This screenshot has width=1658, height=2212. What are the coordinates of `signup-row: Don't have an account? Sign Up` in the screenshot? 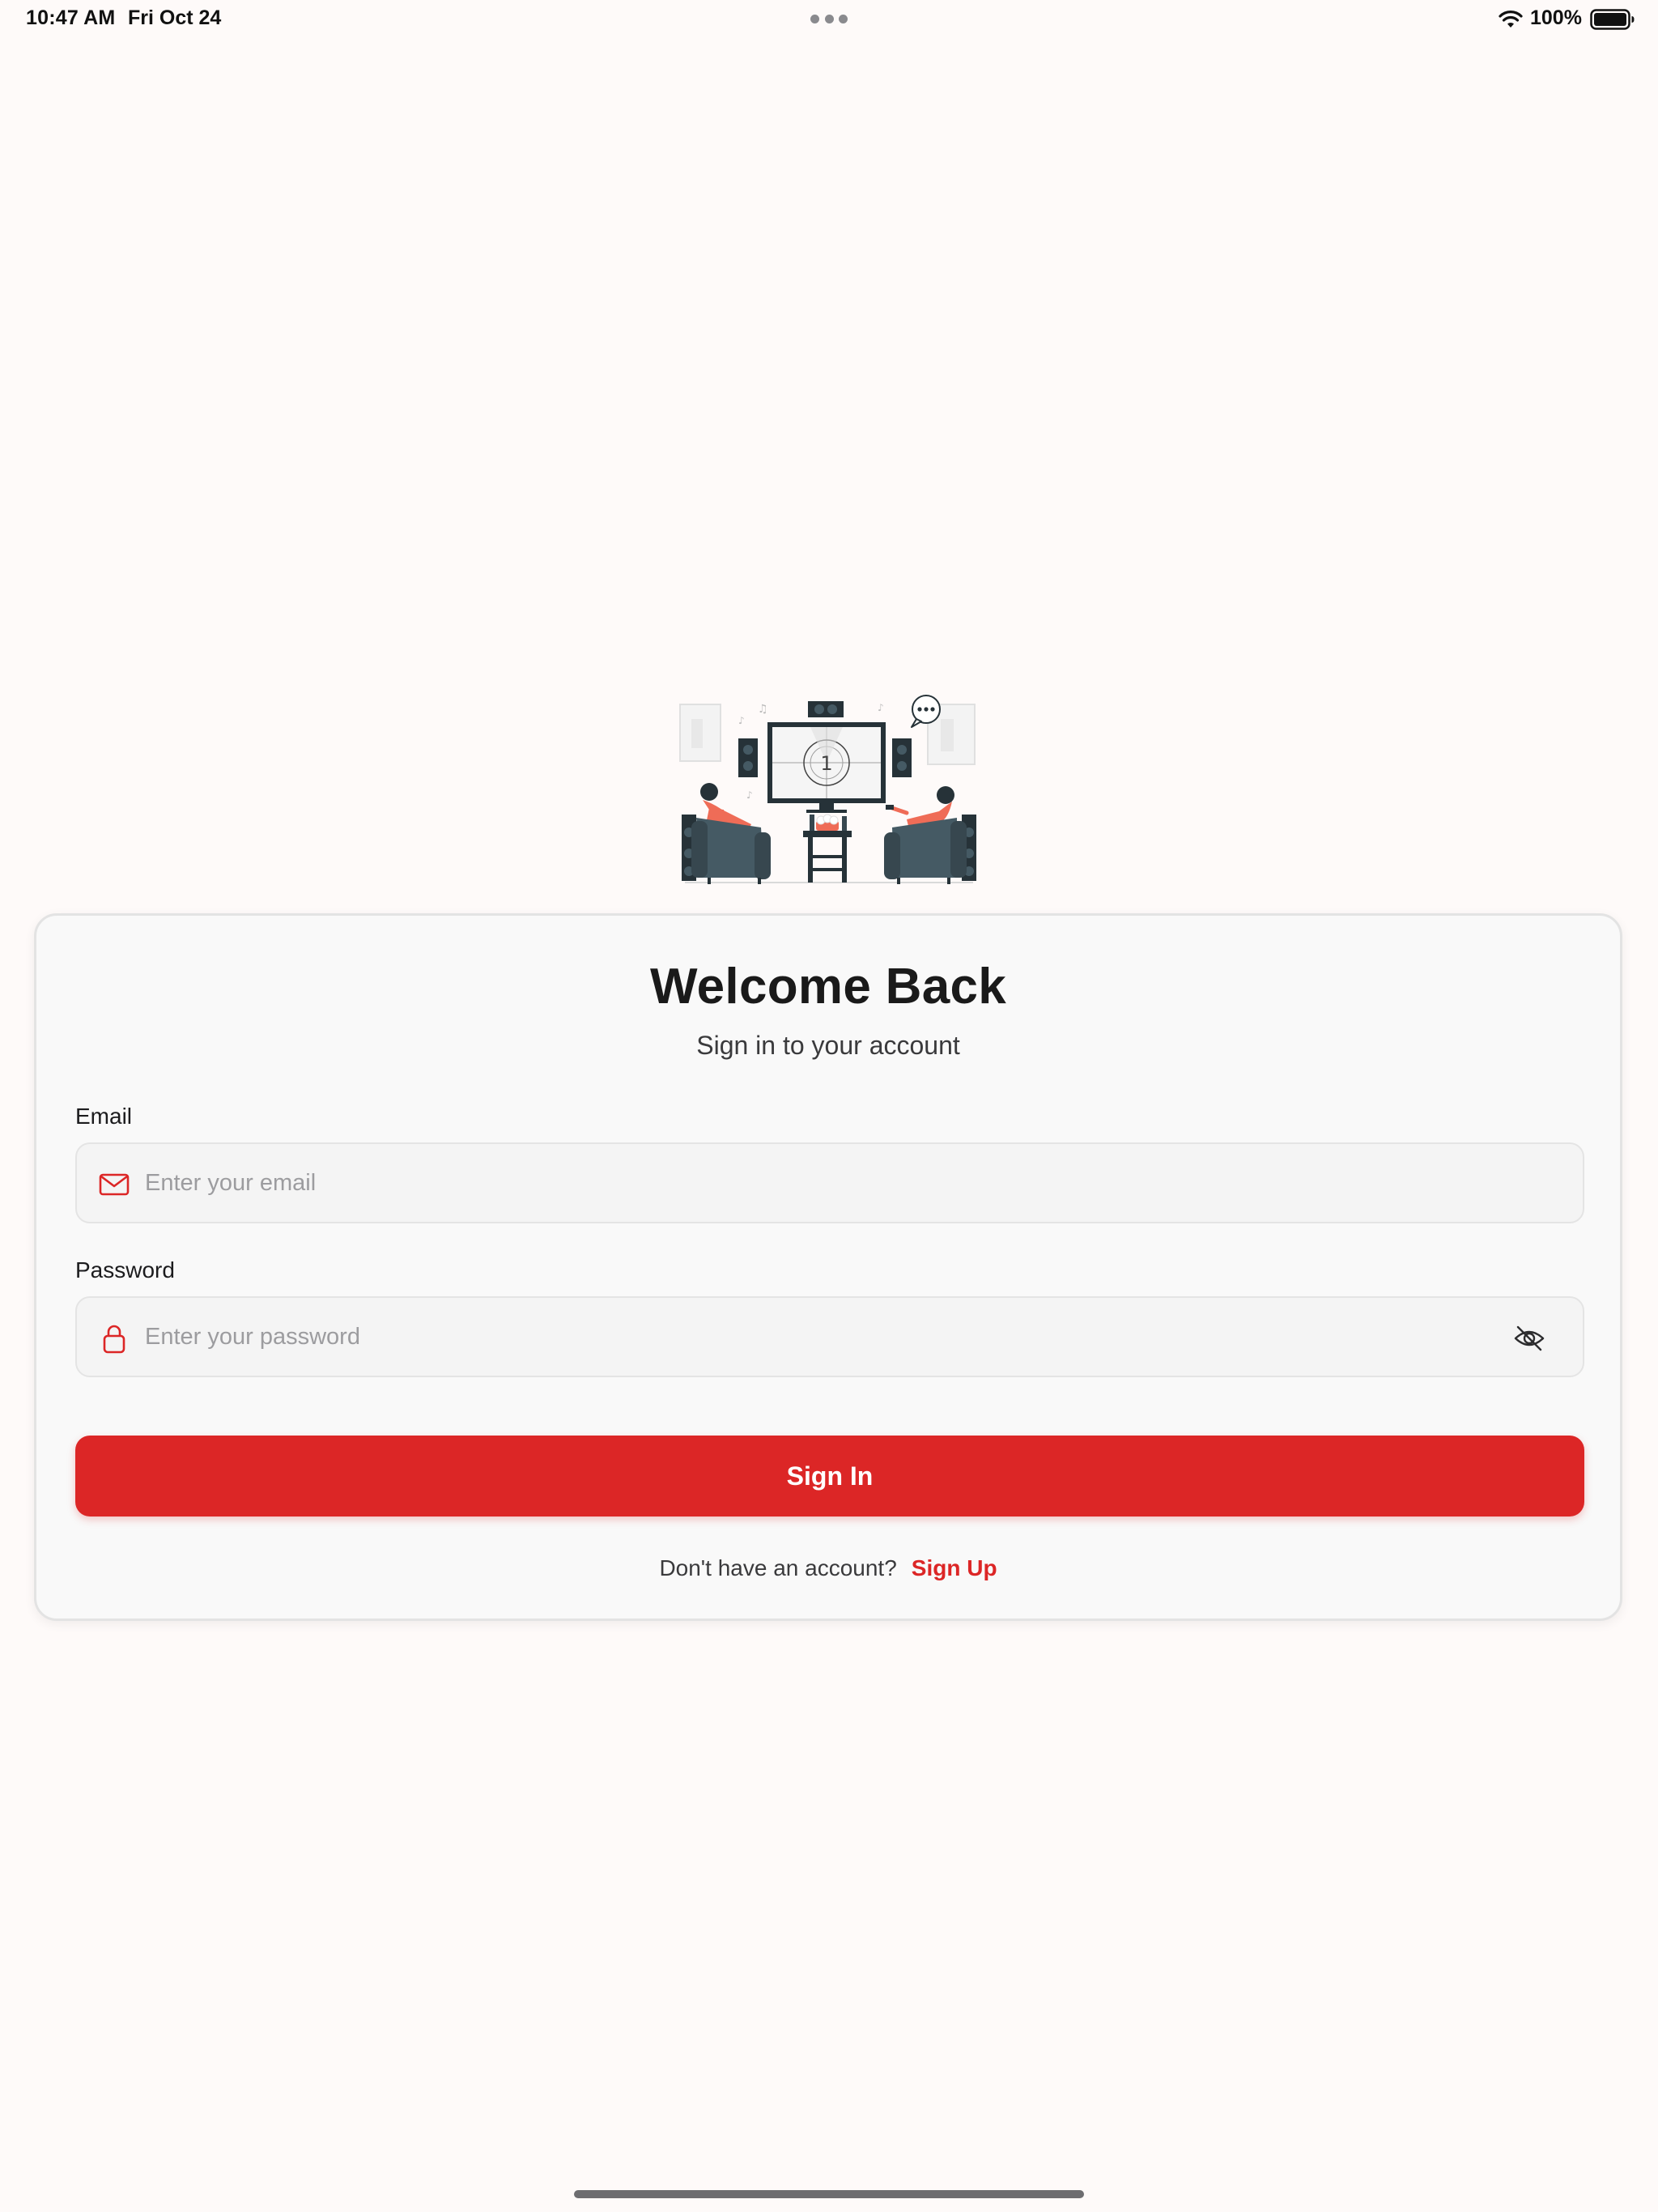 It's located at (828, 1568).